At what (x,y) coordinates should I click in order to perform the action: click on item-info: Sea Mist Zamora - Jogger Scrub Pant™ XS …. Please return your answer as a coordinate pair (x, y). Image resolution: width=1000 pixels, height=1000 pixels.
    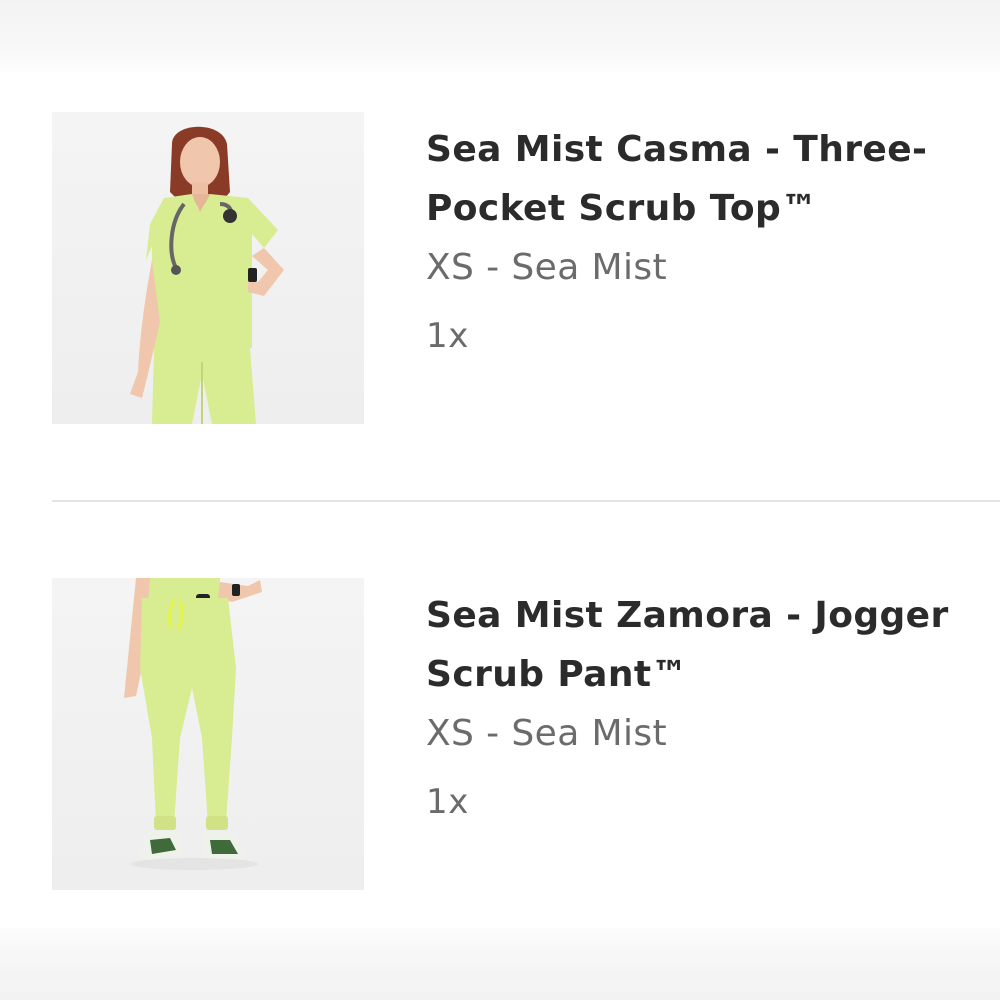
    Looking at the image, I should click on (711, 704).